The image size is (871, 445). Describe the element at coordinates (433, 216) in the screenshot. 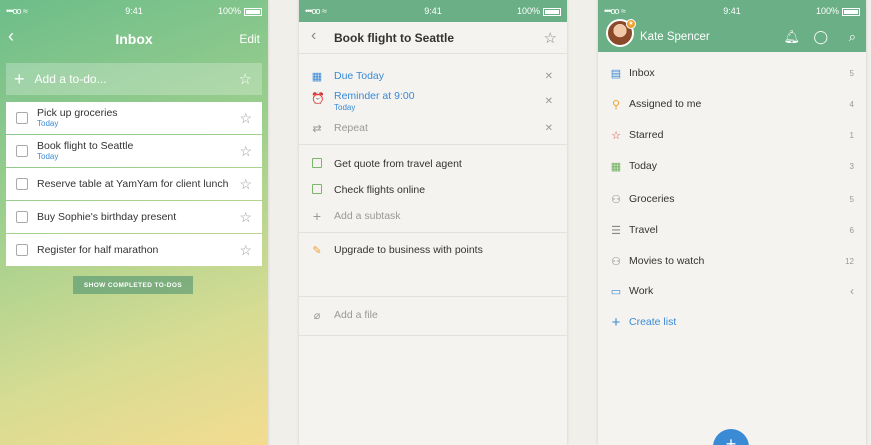

I see `add-subtask-row: + Add a subtask` at that location.